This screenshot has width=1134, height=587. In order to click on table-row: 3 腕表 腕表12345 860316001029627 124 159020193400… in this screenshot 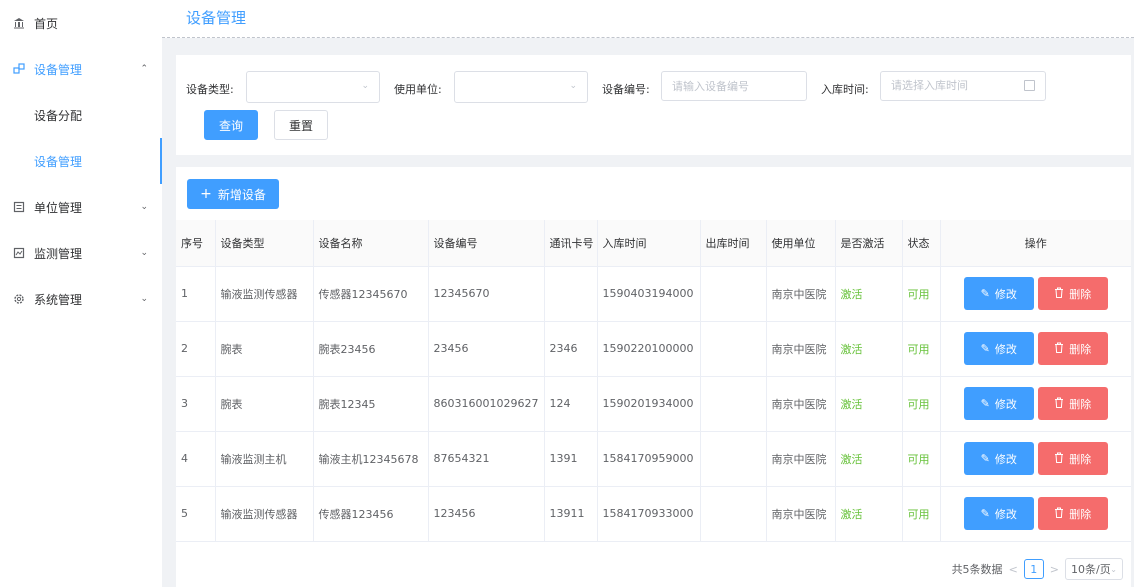, I will do `click(653, 404)`.